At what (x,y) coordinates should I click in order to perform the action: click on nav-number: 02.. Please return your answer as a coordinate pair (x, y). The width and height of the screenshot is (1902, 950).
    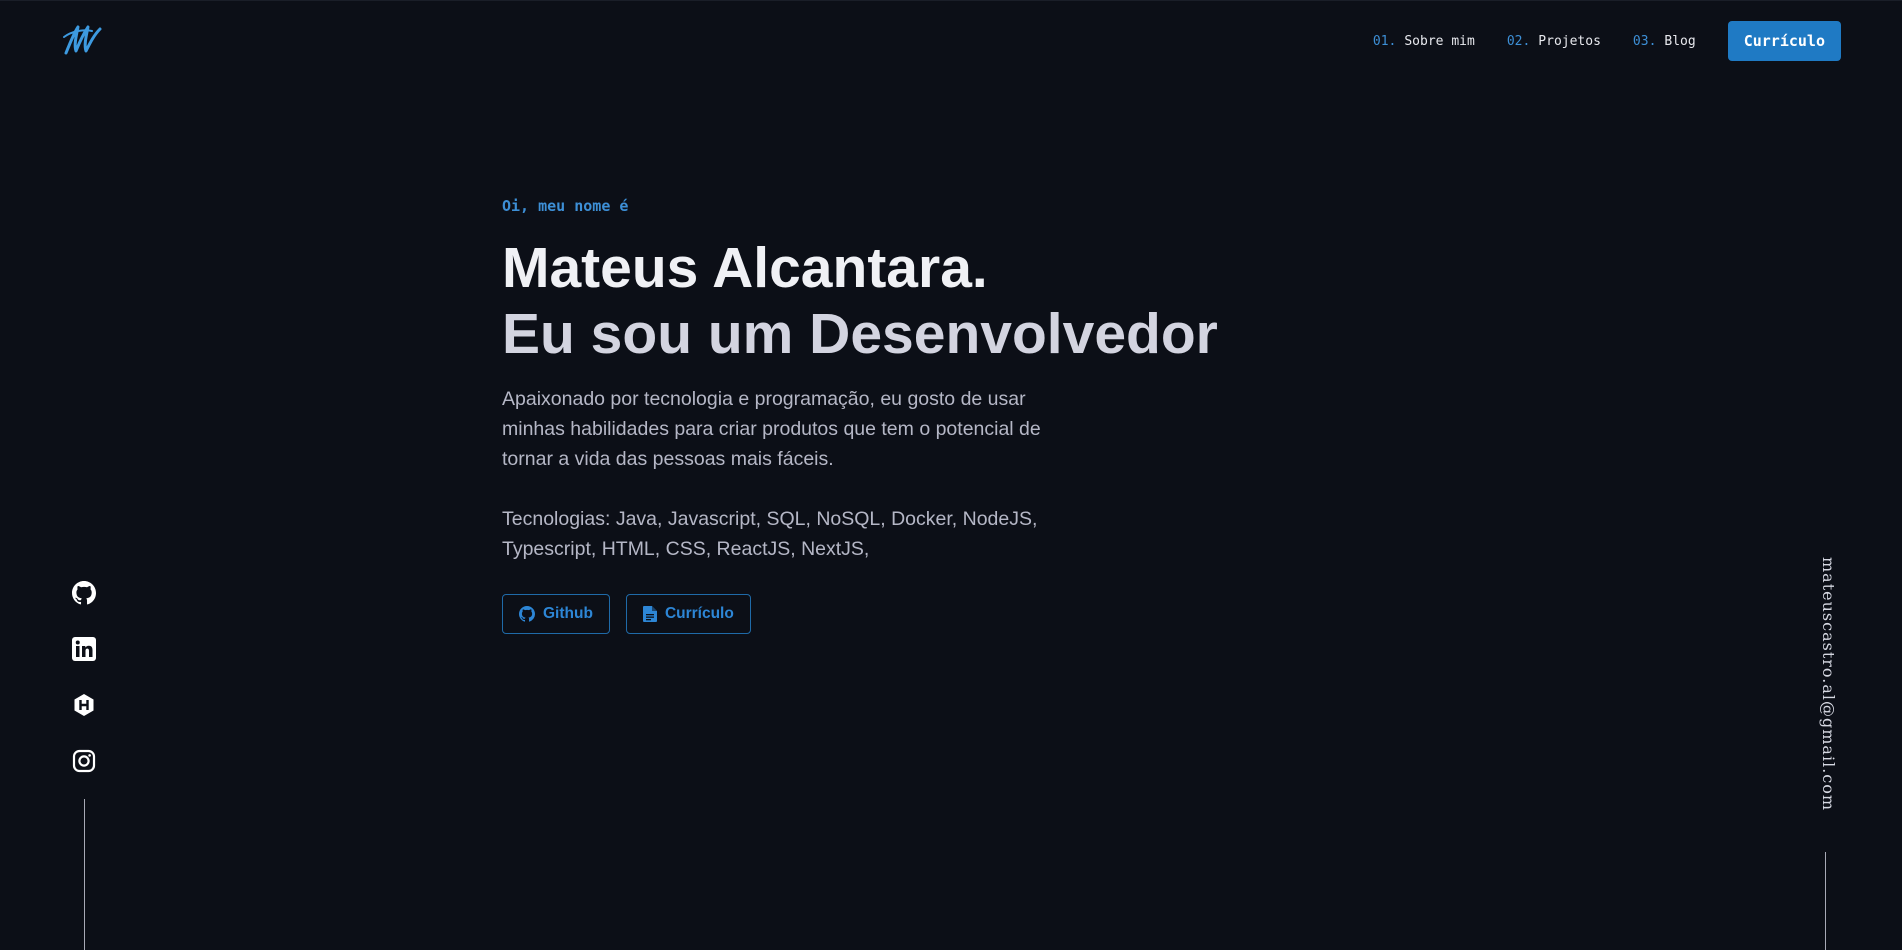
    Looking at the image, I should click on (1518, 41).